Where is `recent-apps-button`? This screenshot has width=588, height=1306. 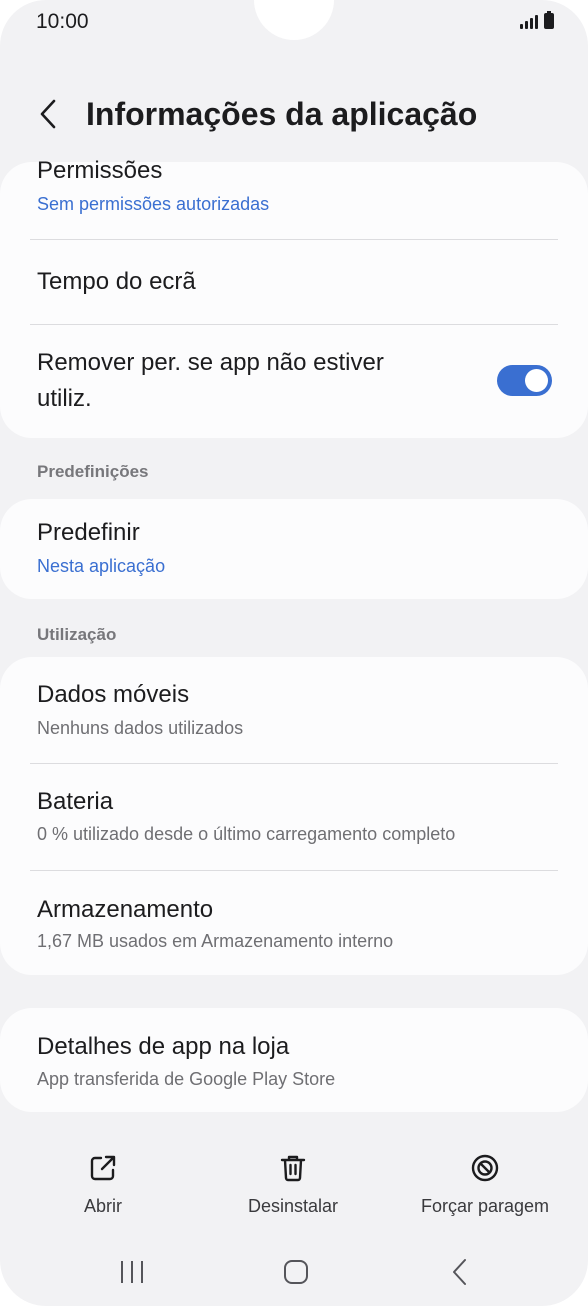 recent-apps-button is located at coordinates (132, 1272).